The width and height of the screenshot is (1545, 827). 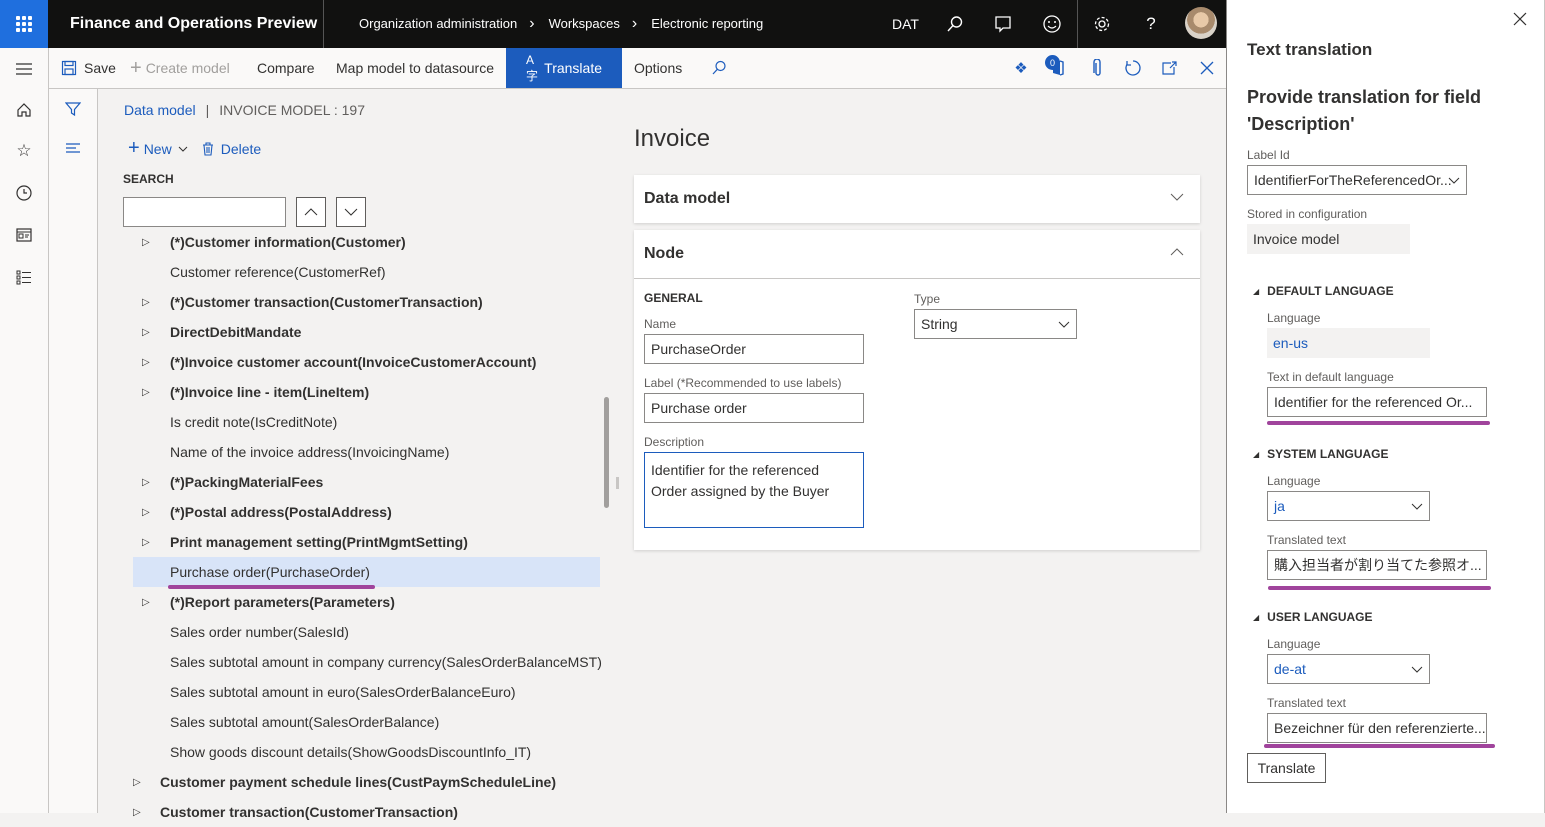 I want to click on chevron-right-icon: ›, so click(x=532, y=23).